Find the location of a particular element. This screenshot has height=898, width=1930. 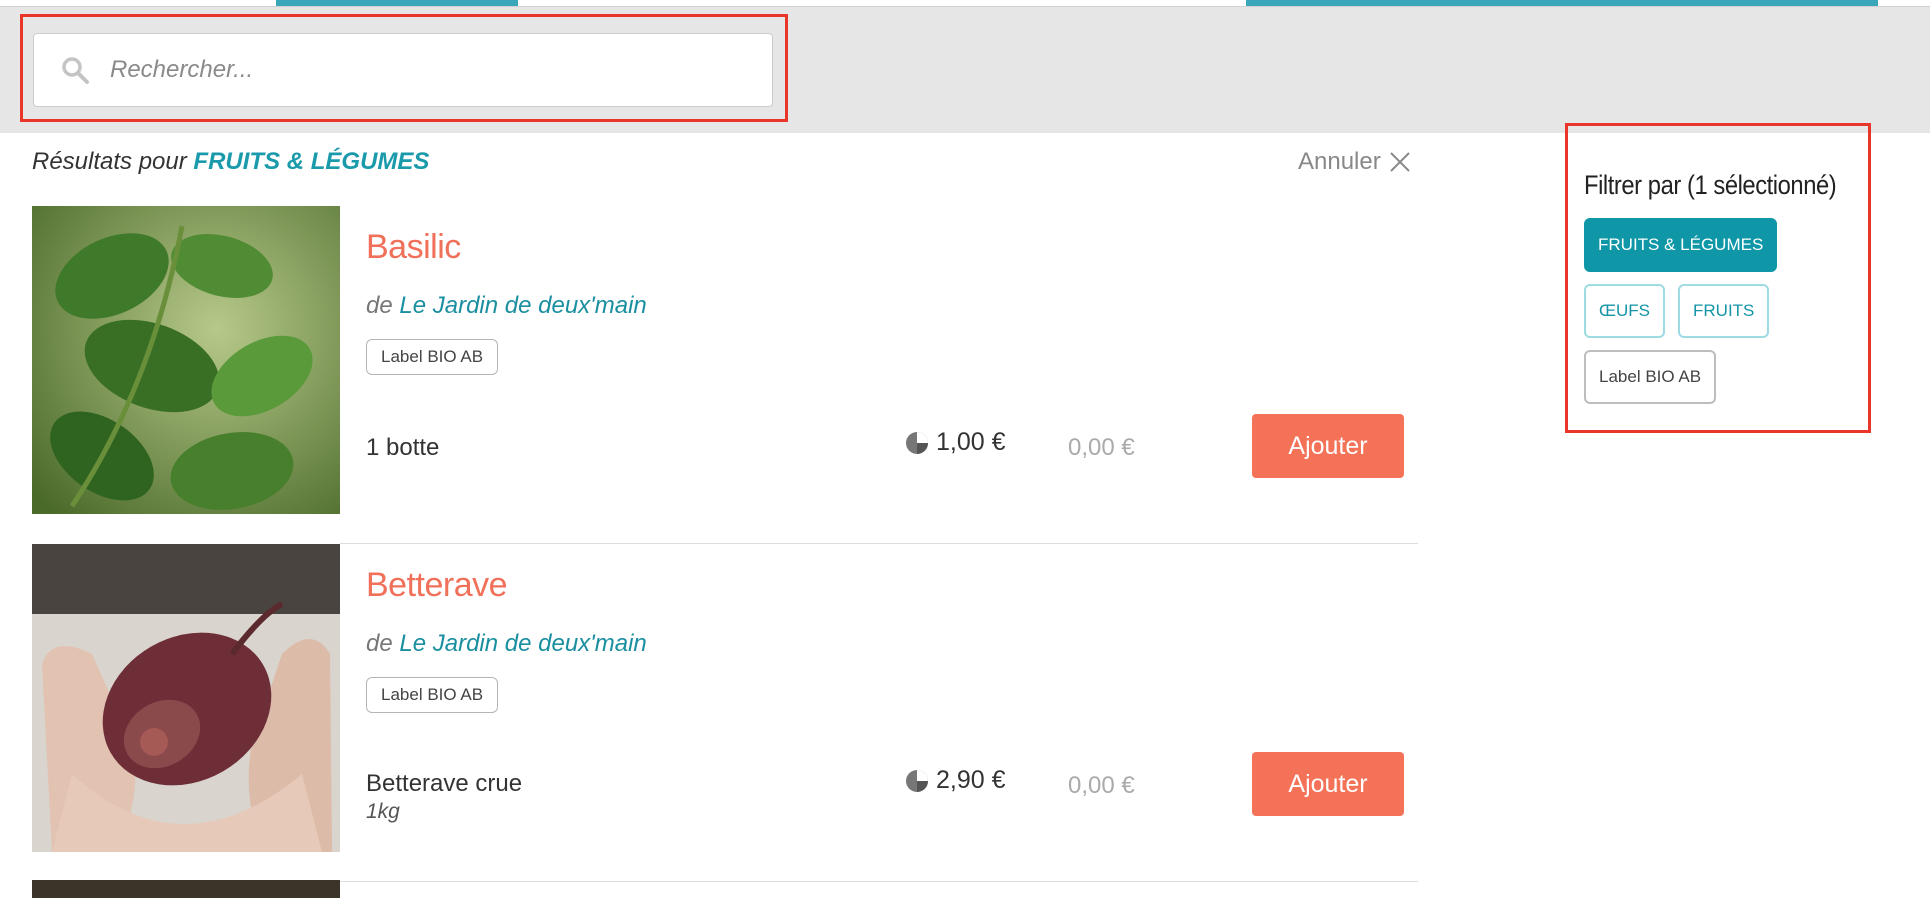

filter-chip-fruits: FRUITS is located at coordinates (1724, 311).